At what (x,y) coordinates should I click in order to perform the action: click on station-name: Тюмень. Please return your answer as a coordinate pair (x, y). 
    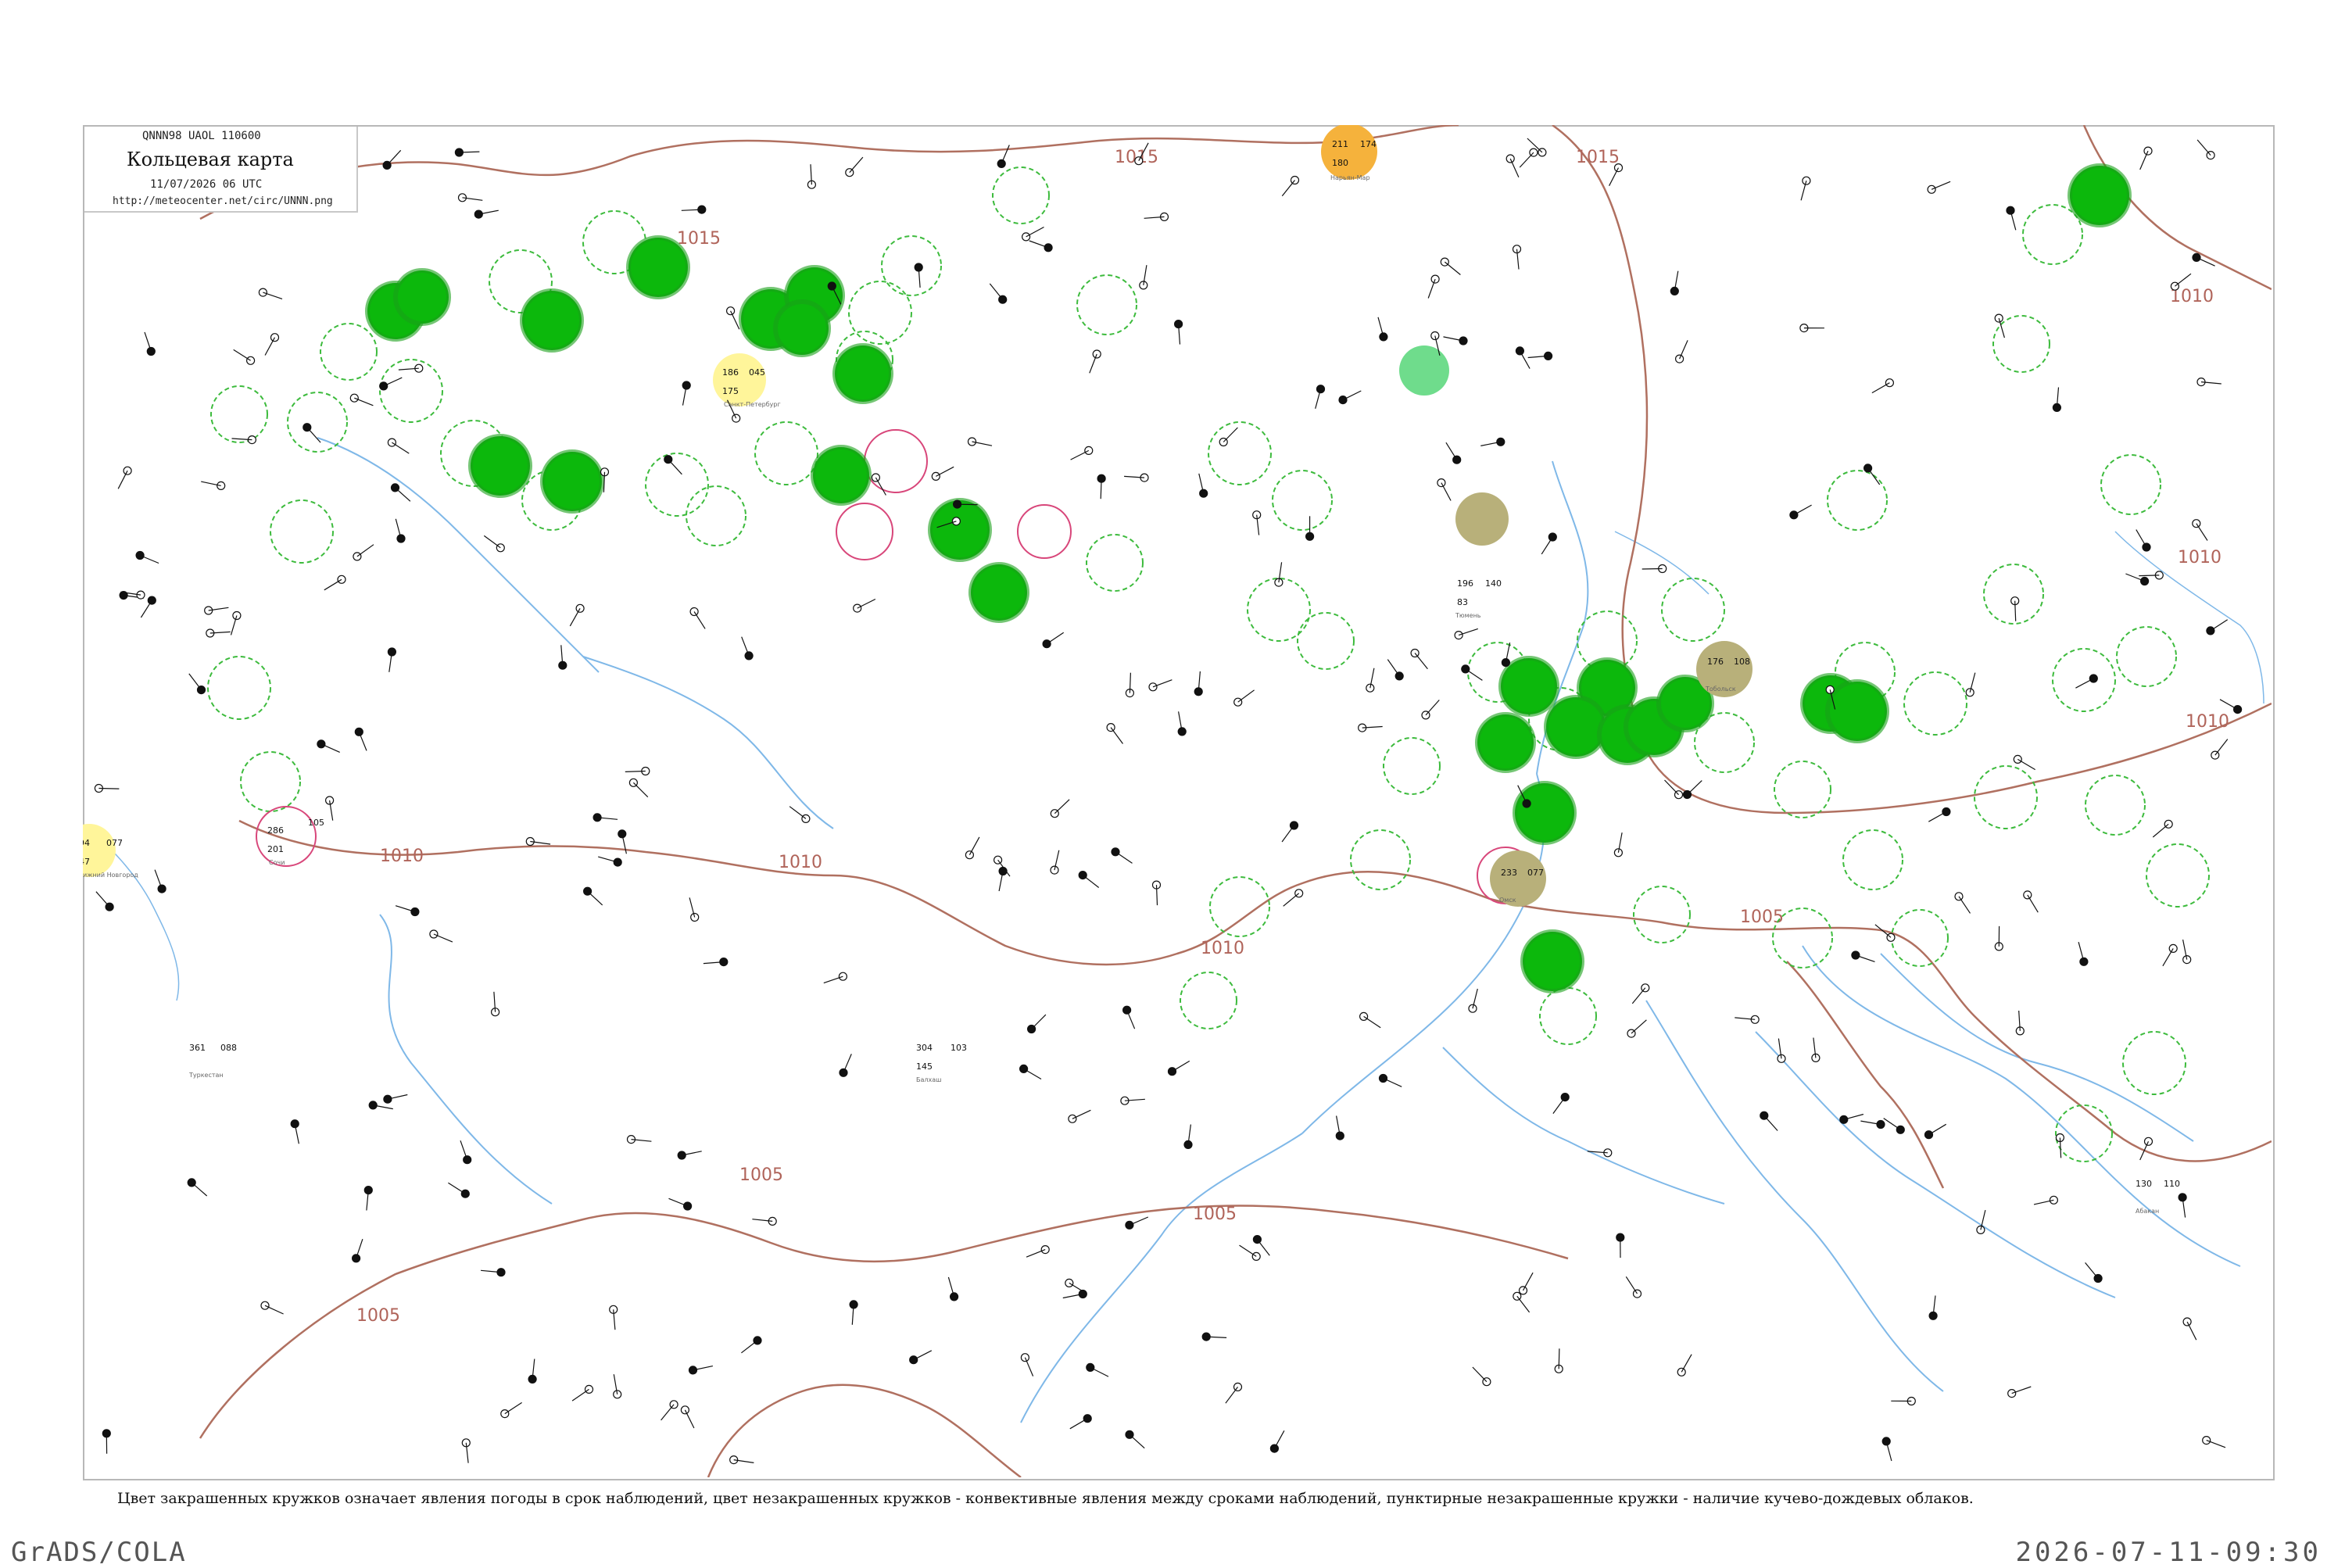
    Looking at the image, I should click on (1468, 615).